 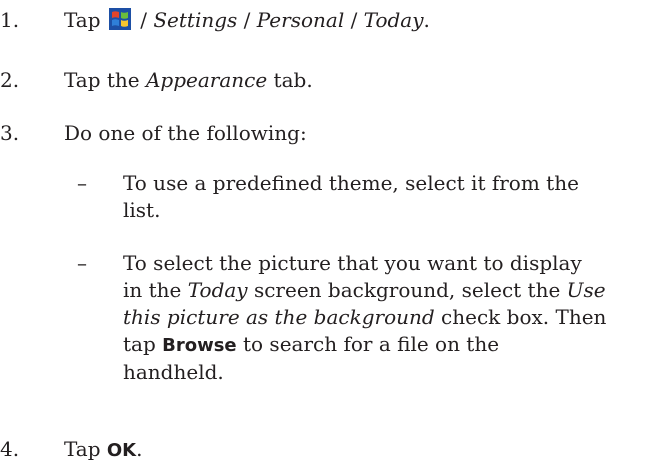 I want to click on menu-path-settings: Settings, so click(x=195, y=20).